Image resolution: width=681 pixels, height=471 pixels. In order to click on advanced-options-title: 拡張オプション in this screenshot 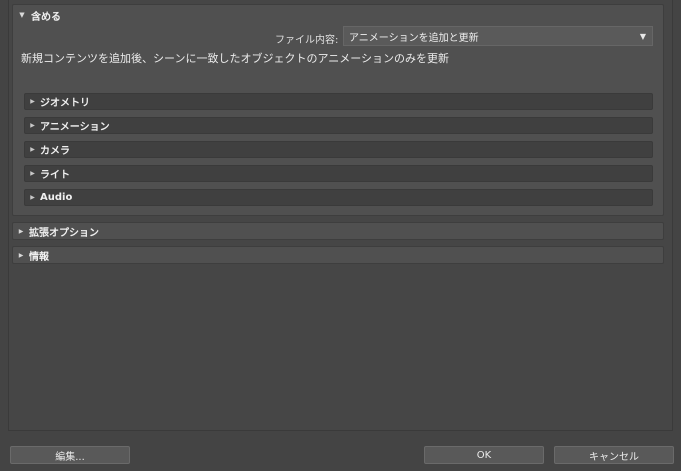, I will do `click(64, 233)`.